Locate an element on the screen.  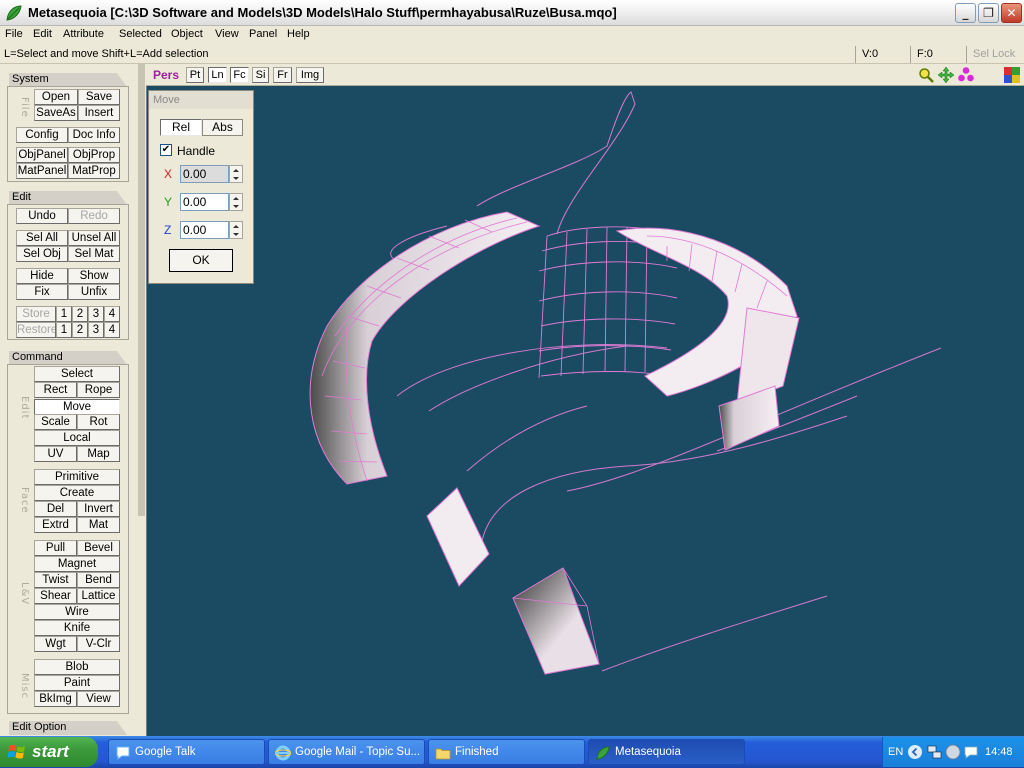
menu-help: Help is located at coordinates (298, 34).